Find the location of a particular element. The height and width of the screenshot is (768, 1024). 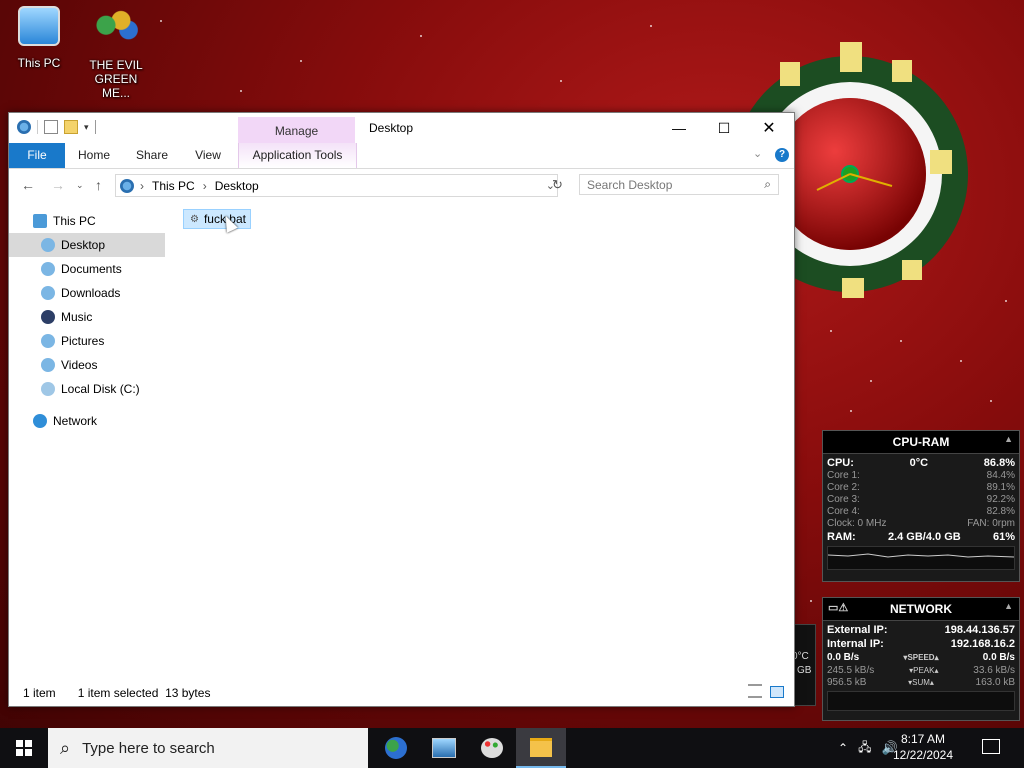

customize-toolbar-icon: ▾ is located at coordinates (86, 127).